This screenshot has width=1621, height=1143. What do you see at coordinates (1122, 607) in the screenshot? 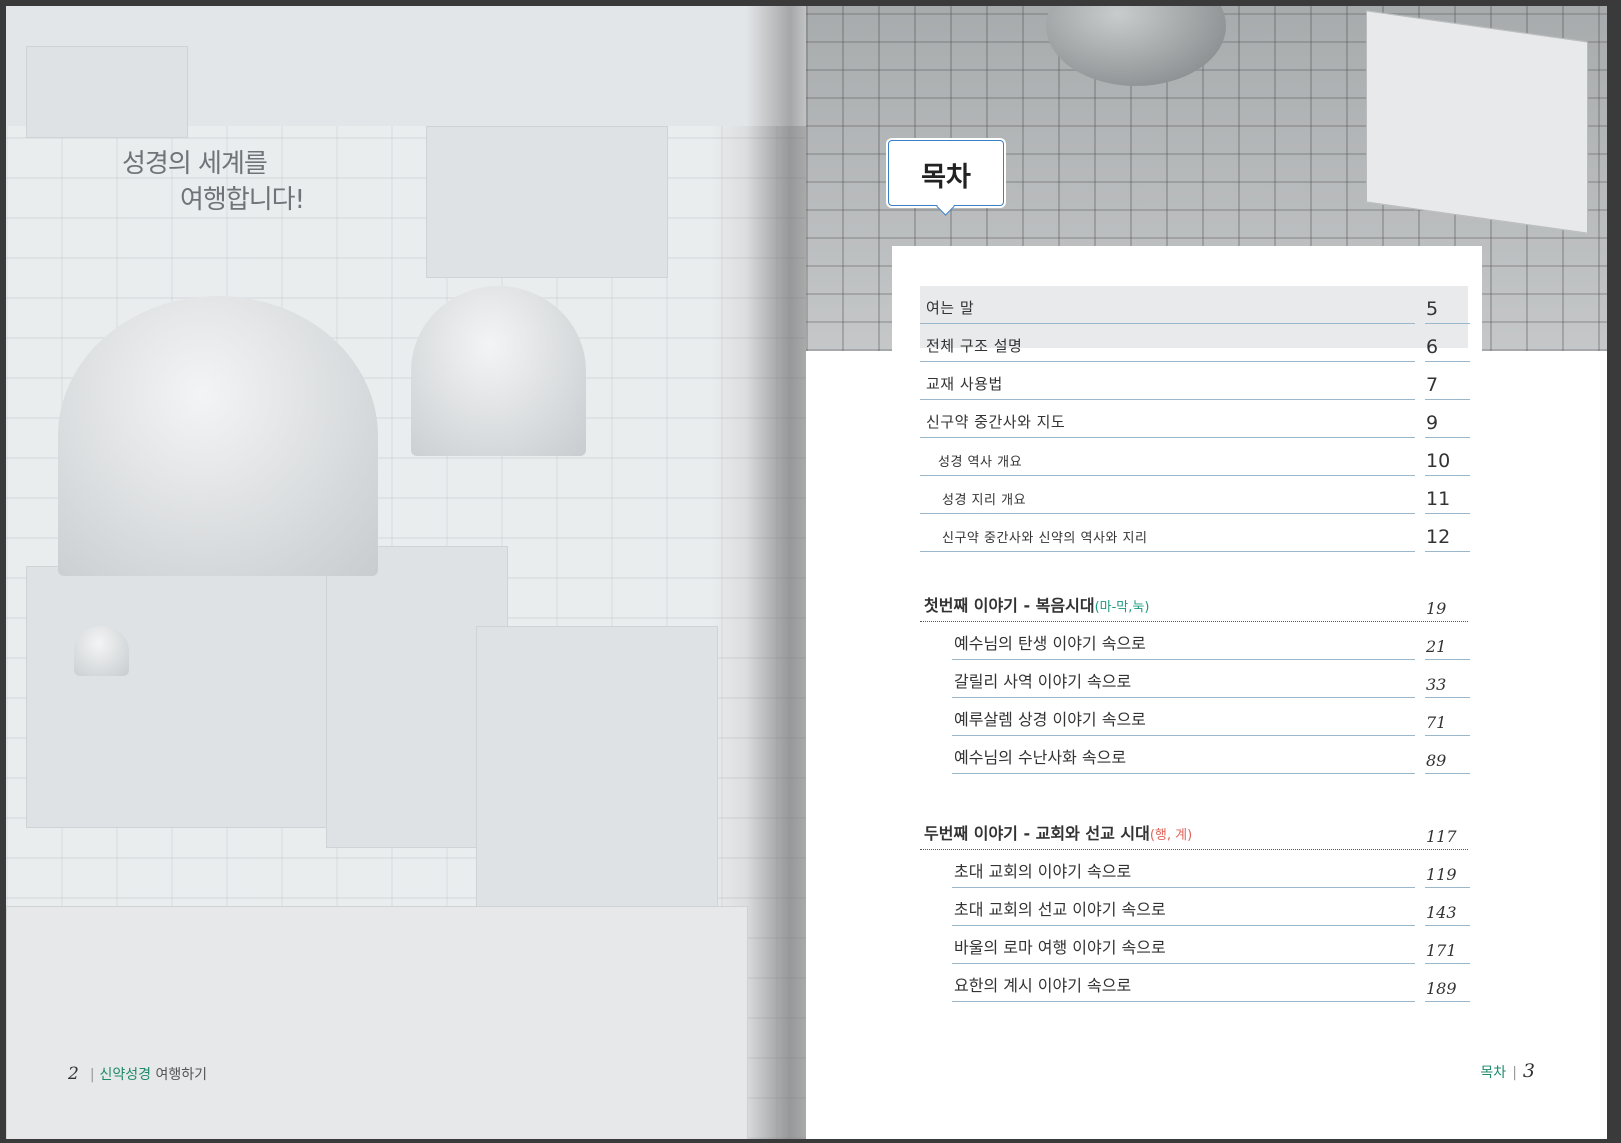
I see `part-one-tag: (마-막,눅)` at bounding box center [1122, 607].